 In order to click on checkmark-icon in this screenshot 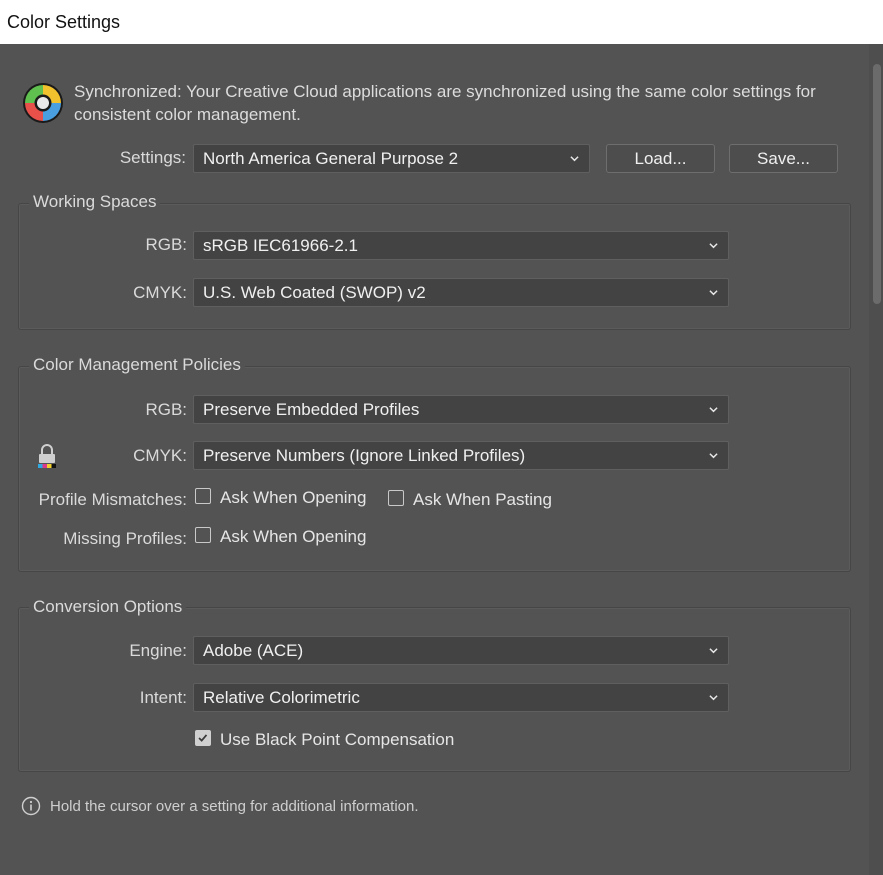, I will do `click(203, 738)`.